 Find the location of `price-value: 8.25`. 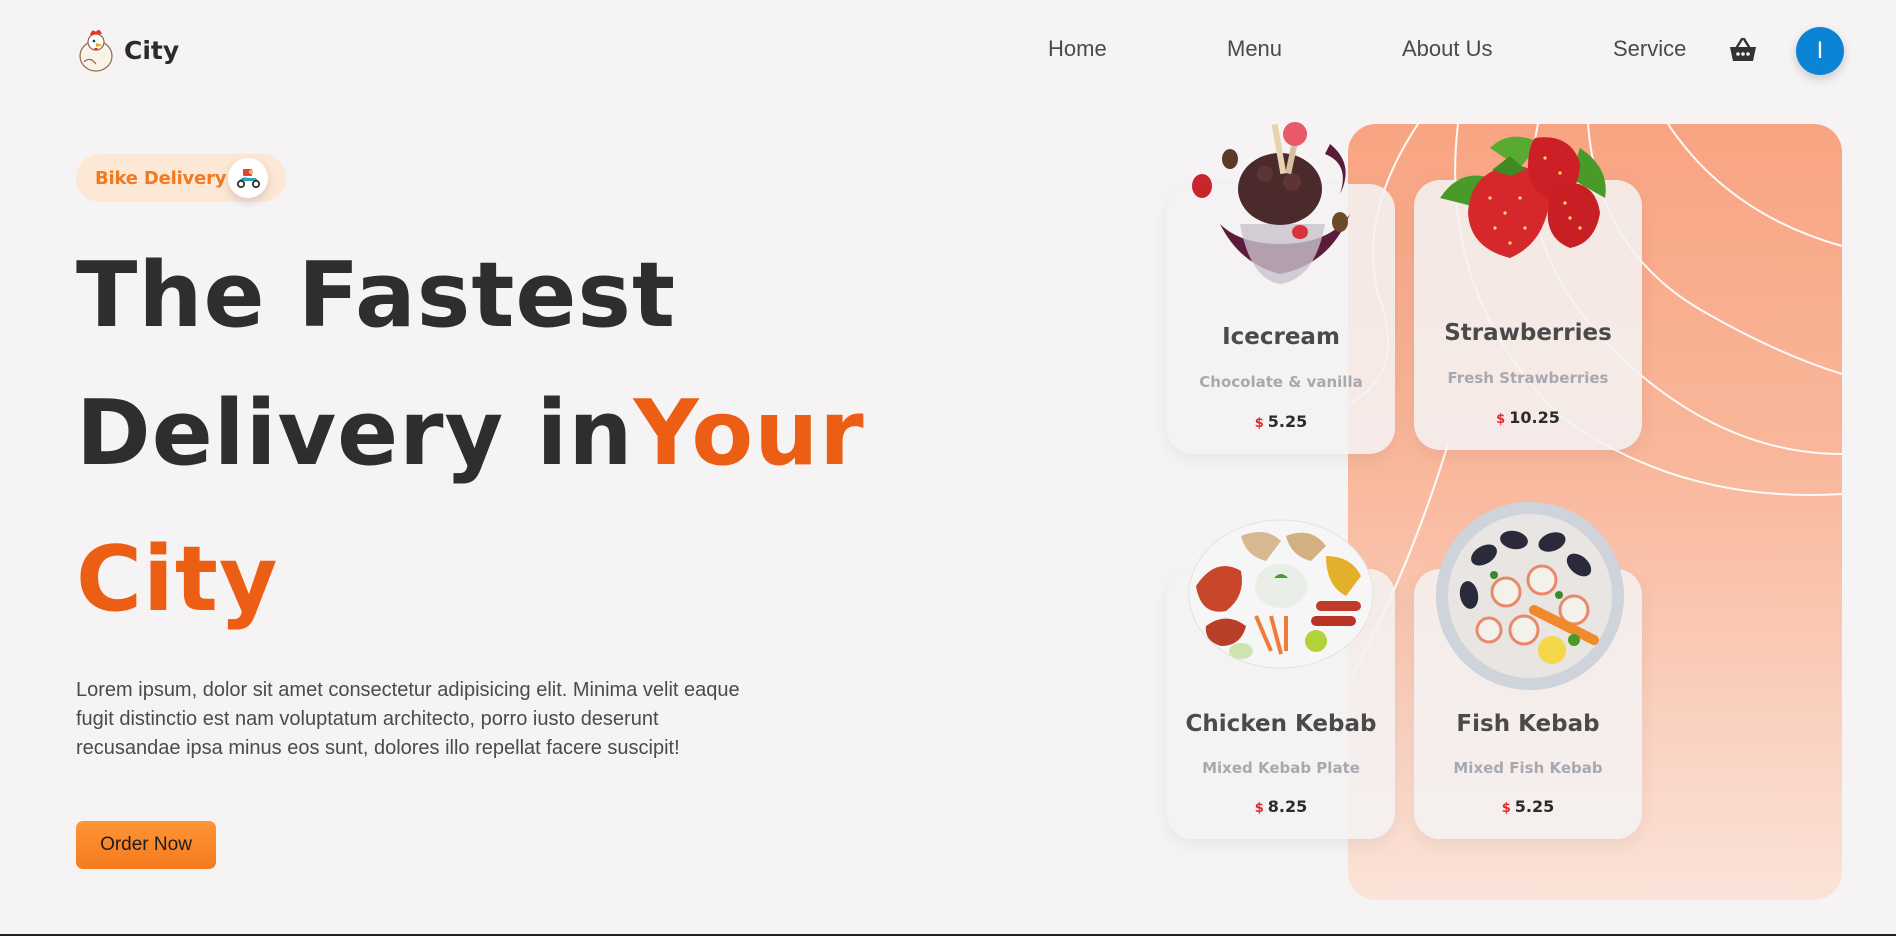

price-value: 8.25 is located at coordinates (1287, 806).